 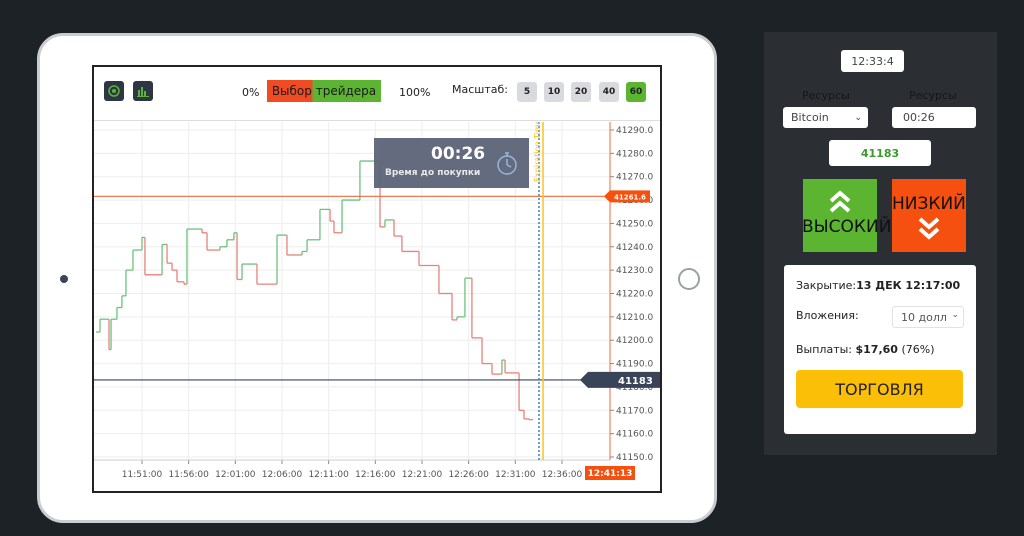 What do you see at coordinates (934, 117) in the screenshot?
I see `time-input: 00:26` at bounding box center [934, 117].